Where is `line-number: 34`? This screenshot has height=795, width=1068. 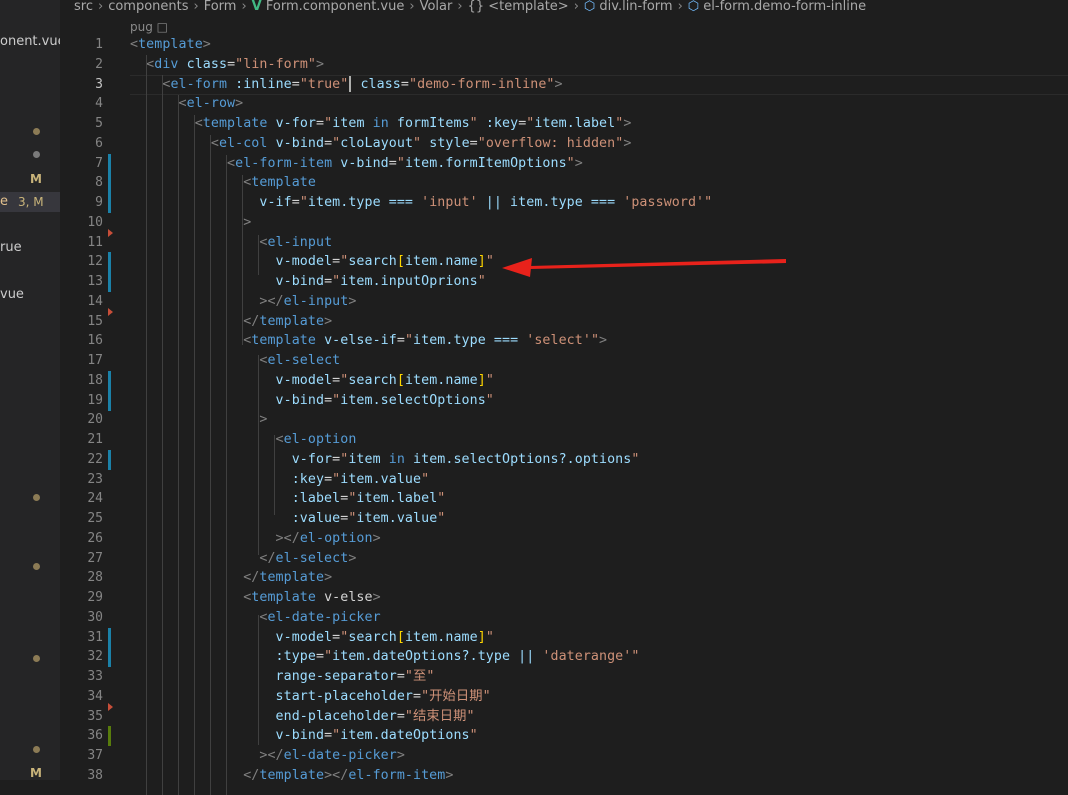
line-number: 34 is located at coordinates (95, 696).